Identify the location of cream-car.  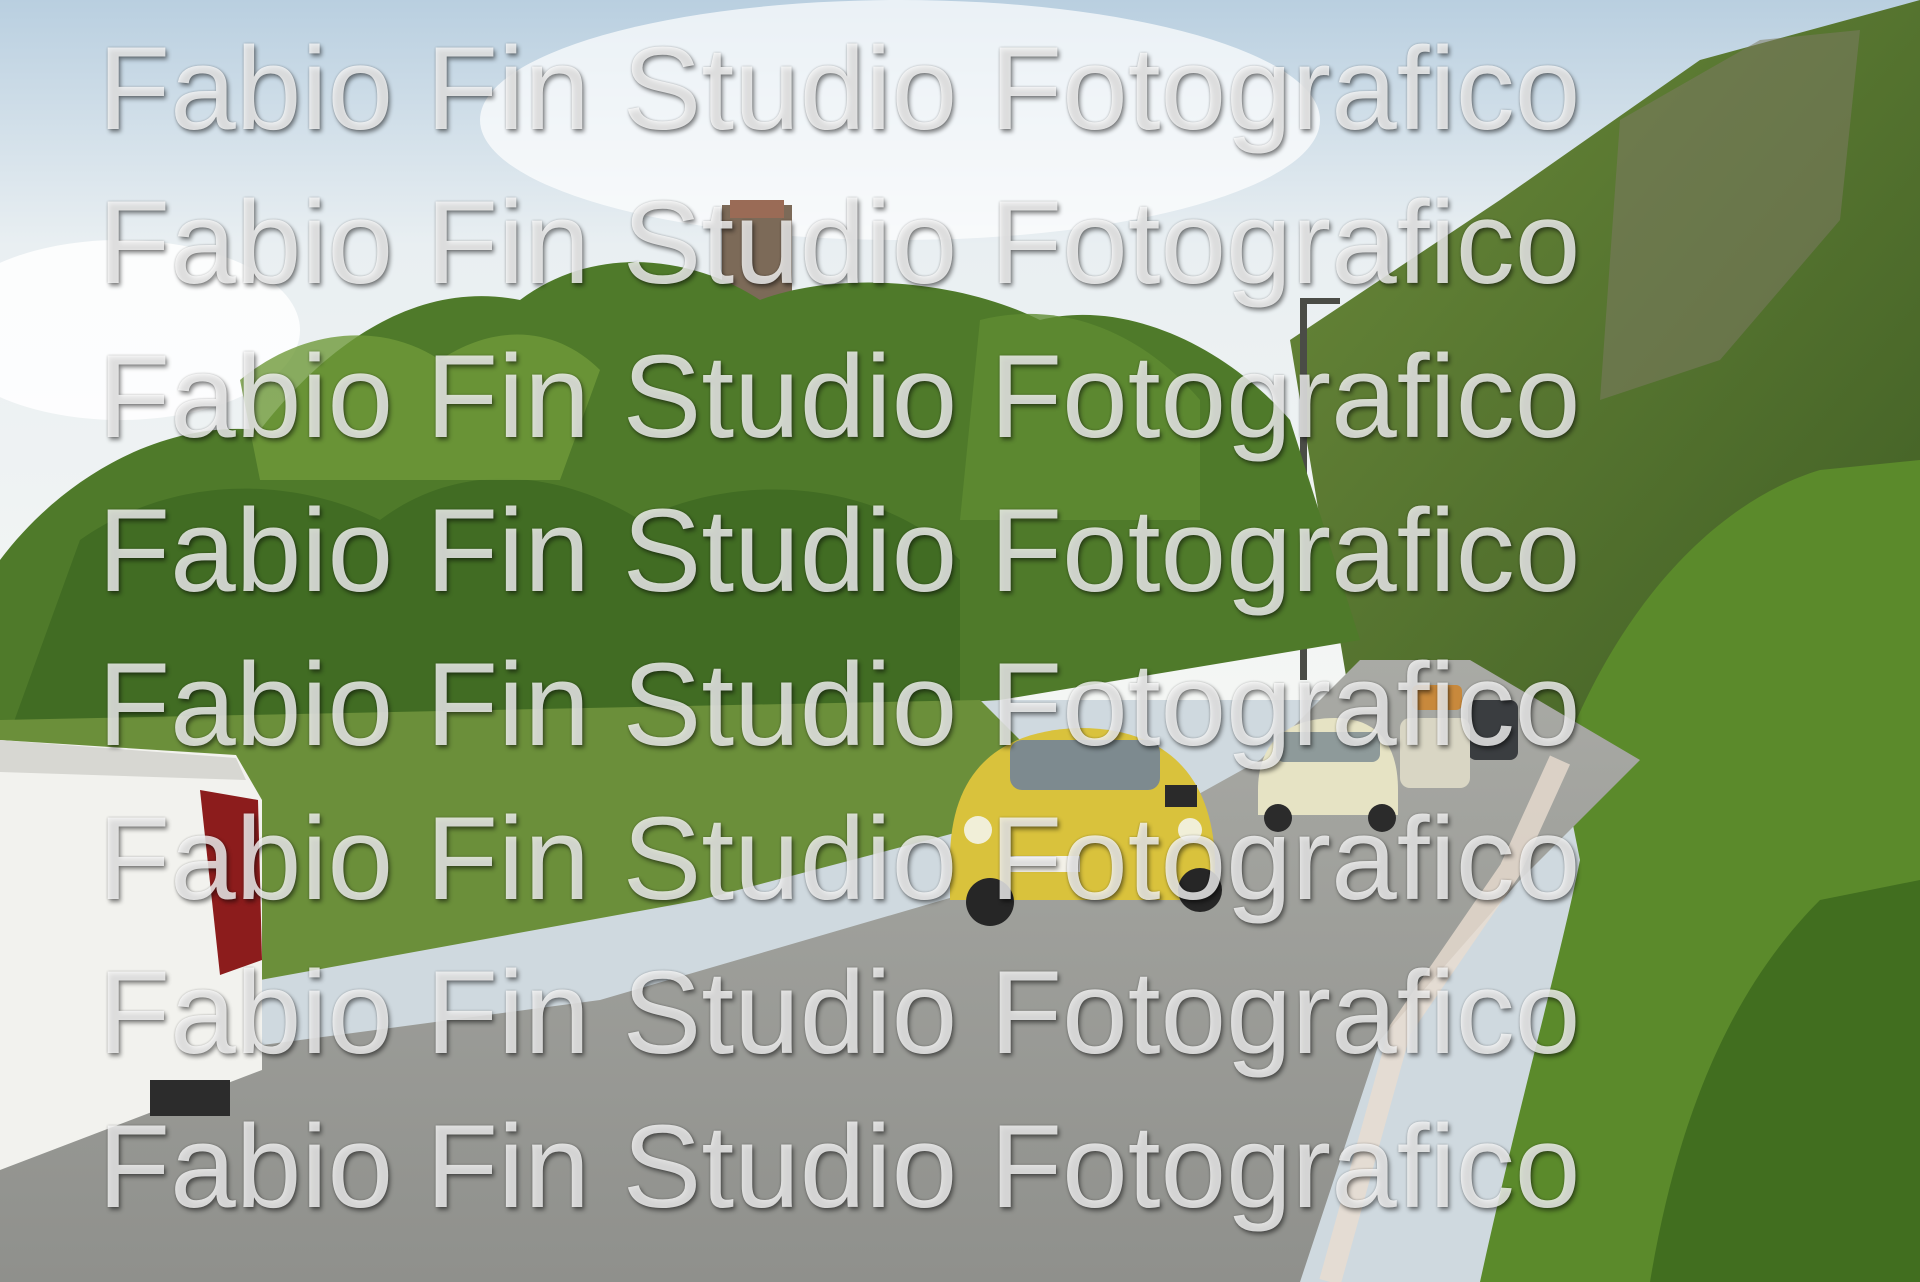
(1328, 775).